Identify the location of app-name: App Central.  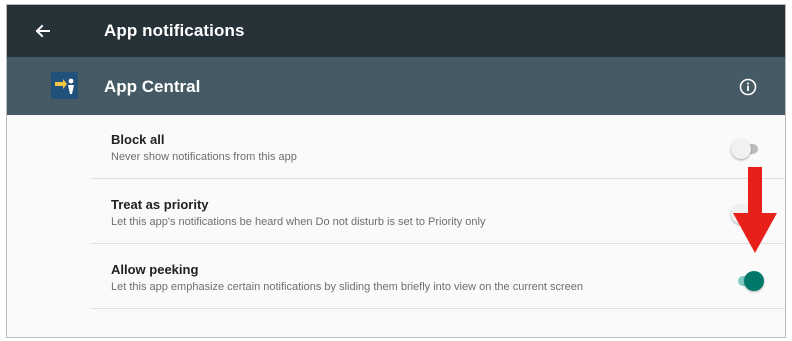
(152, 86).